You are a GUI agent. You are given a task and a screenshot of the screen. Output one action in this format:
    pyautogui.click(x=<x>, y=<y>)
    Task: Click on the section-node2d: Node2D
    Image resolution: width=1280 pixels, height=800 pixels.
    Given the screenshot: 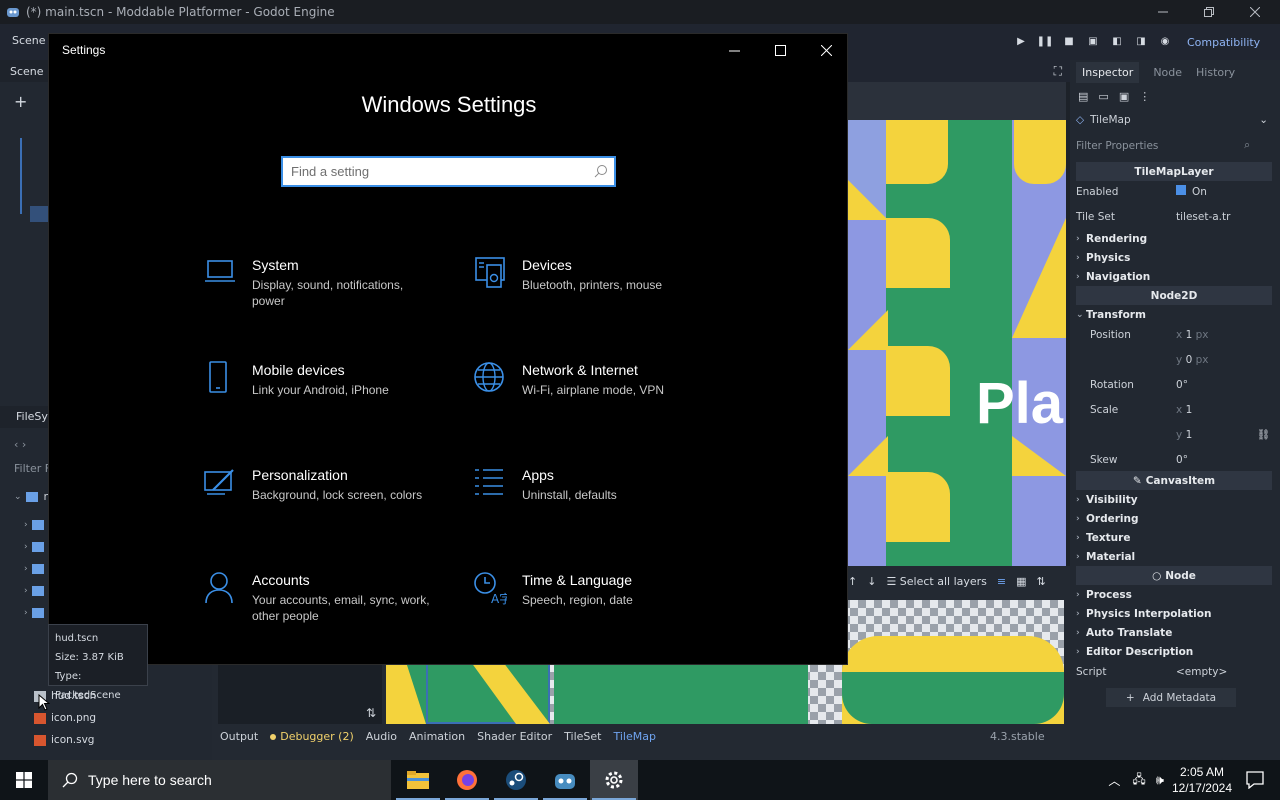 What is the action you would take?
    pyautogui.click(x=1174, y=295)
    